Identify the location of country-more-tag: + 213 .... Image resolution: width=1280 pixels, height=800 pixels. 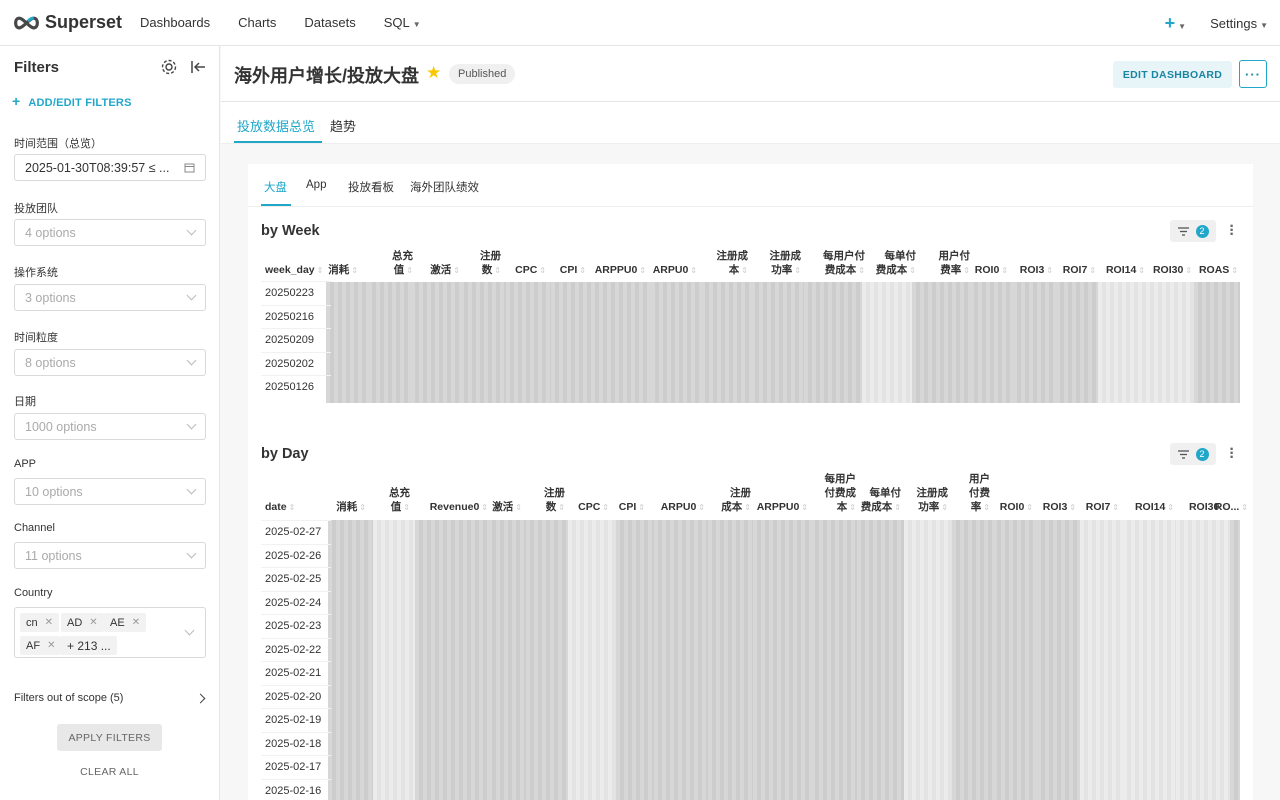
(89, 645).